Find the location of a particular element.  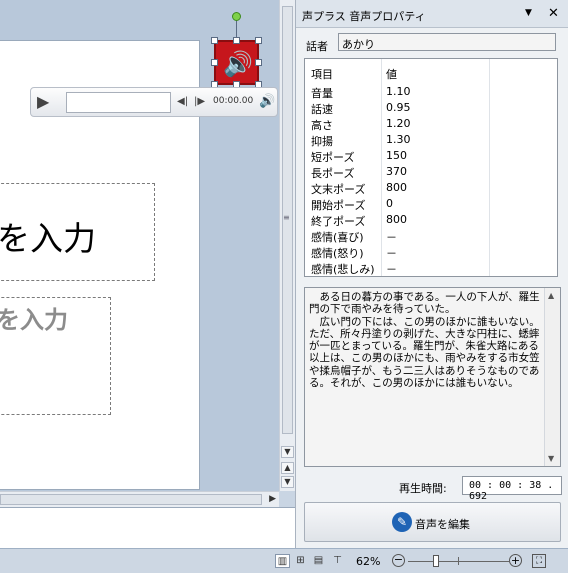

property-value: 1.10 is located at coordinates (398, 91).